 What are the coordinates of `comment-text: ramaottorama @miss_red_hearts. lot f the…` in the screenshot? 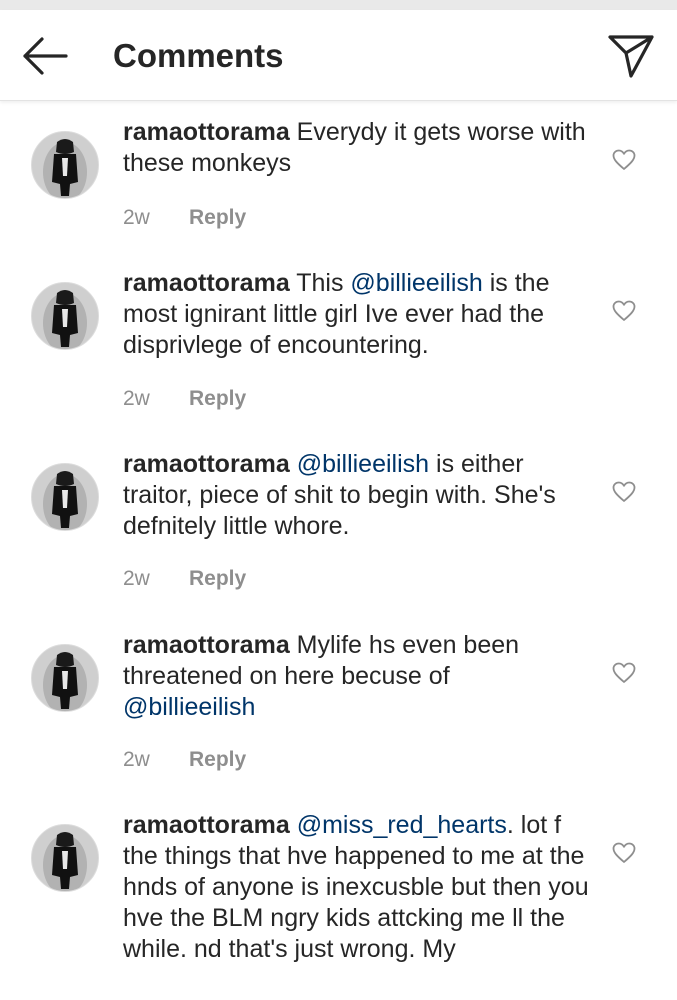 It's located at (358, 887).